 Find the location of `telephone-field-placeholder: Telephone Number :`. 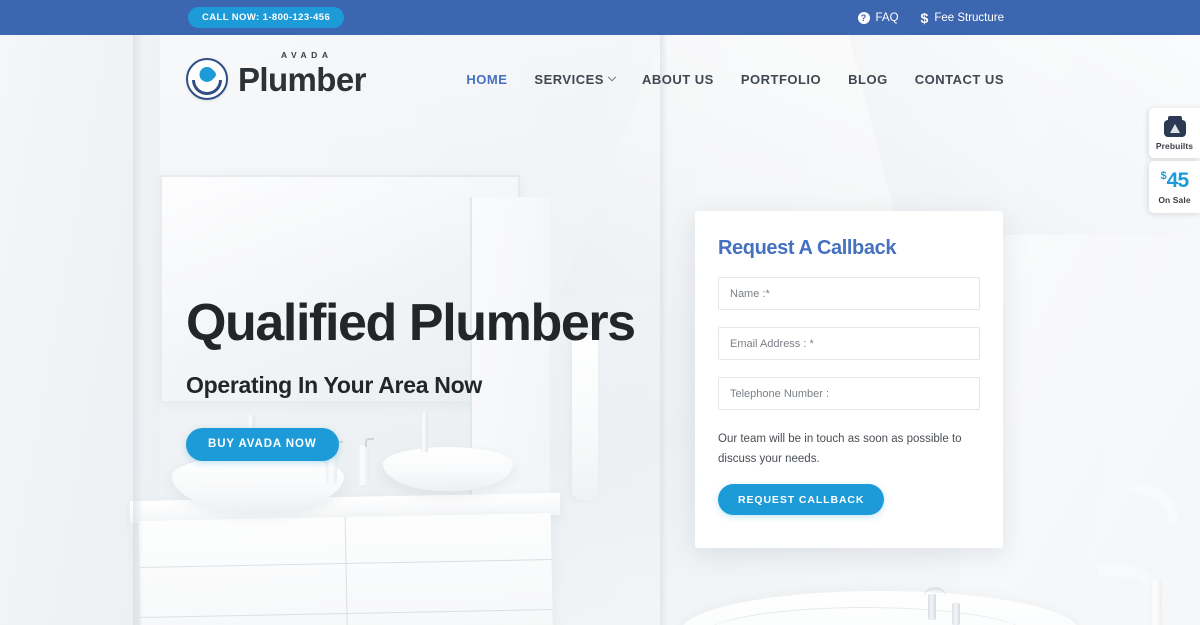

telephone-field-placeholder: Telephone Number : is located at coordinates (780, 393).